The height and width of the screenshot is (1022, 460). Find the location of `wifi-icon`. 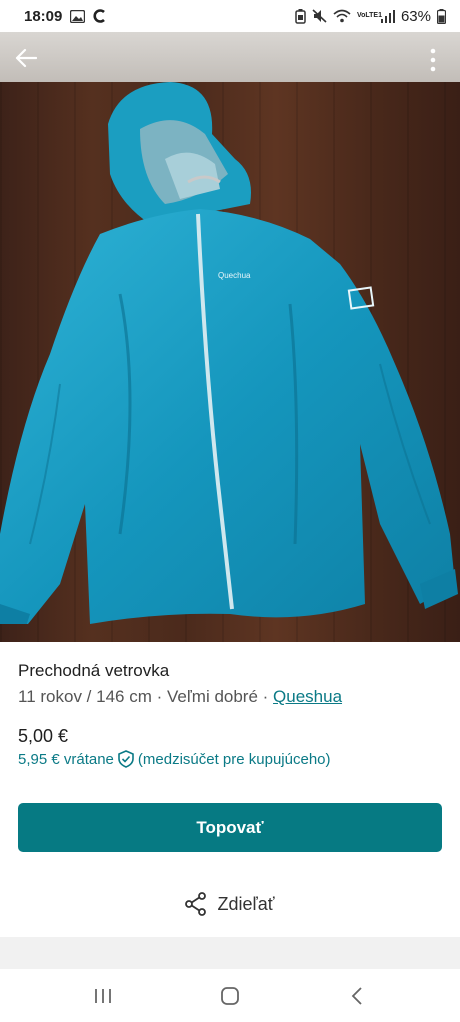

wifi-icon is located at coordinates (342, 16).